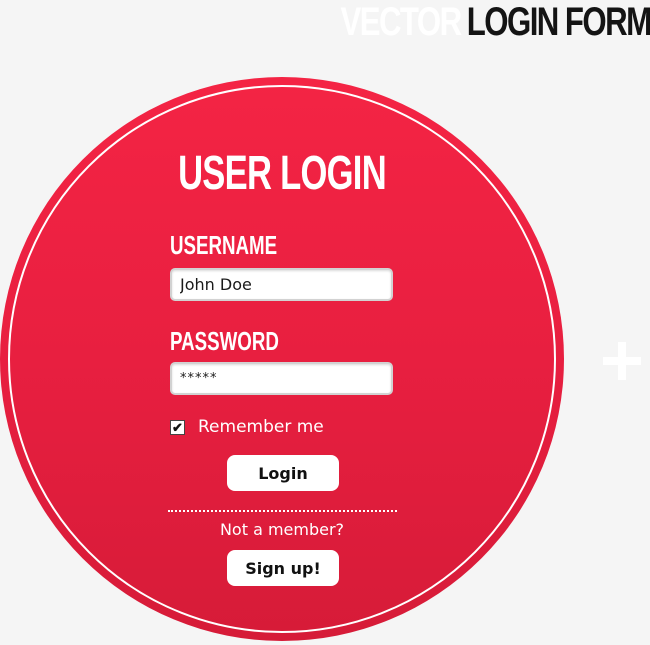 Image resolution: width=650 pixels, height=645 pixels. I want to click on checkmark-icon: ✔, so click(177, 427).